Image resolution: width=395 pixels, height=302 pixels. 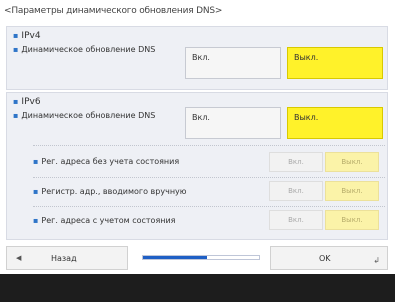 What do you see at coordinates (325, 258) in the screenshot?
I see `ok-label: OK` at bounding box center [325, 258].